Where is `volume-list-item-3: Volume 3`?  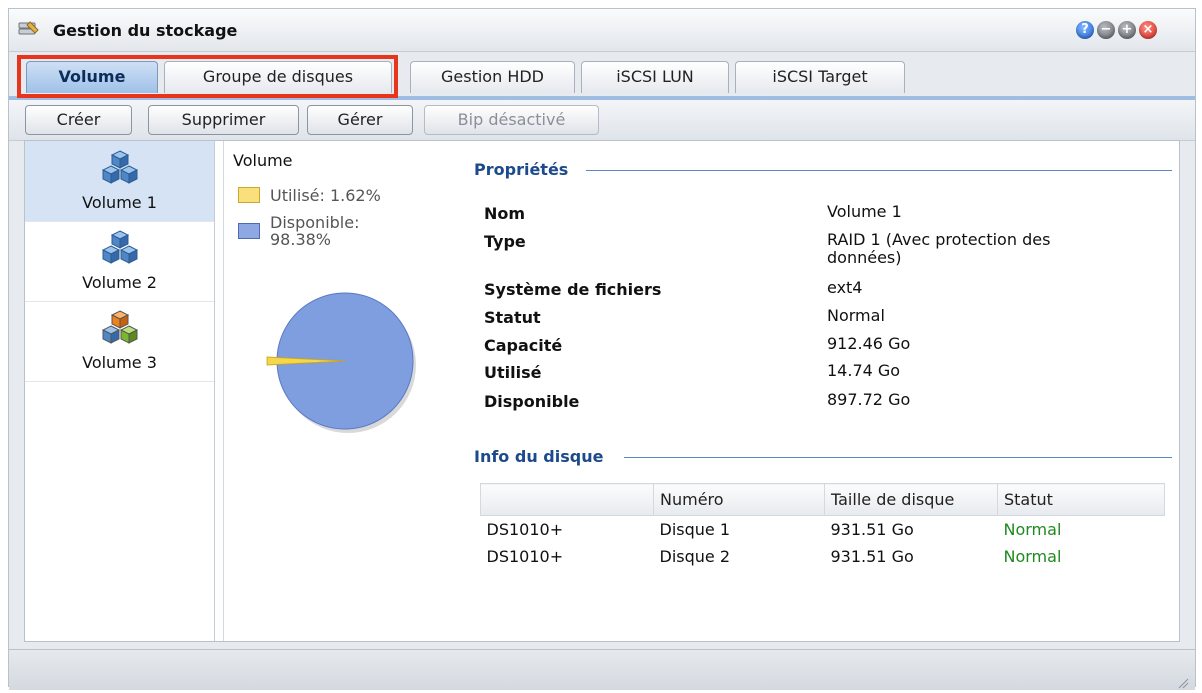
volume-list-item-3: Volume 3 is located at coordinates (119, 341).